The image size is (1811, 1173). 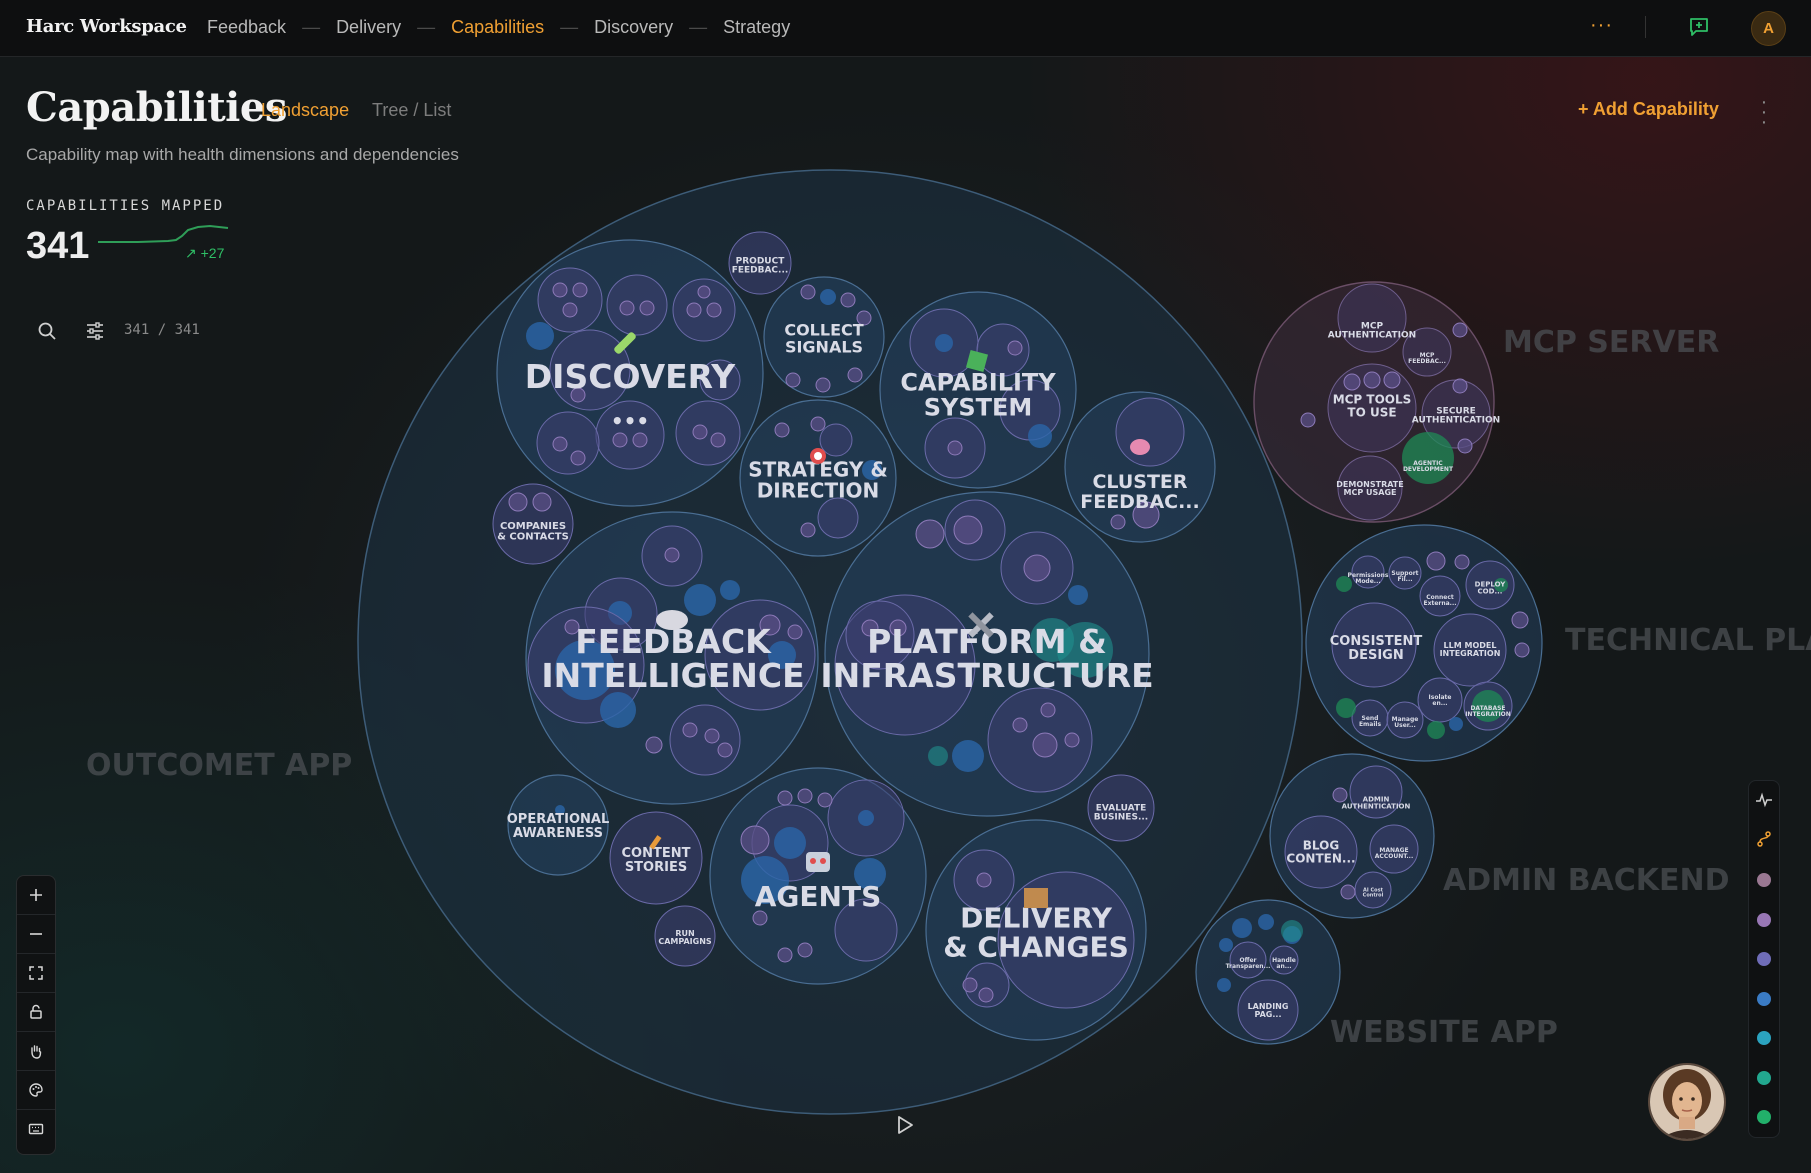 I want to click on mcp-server-bubble, so click(x=1374, y=402).